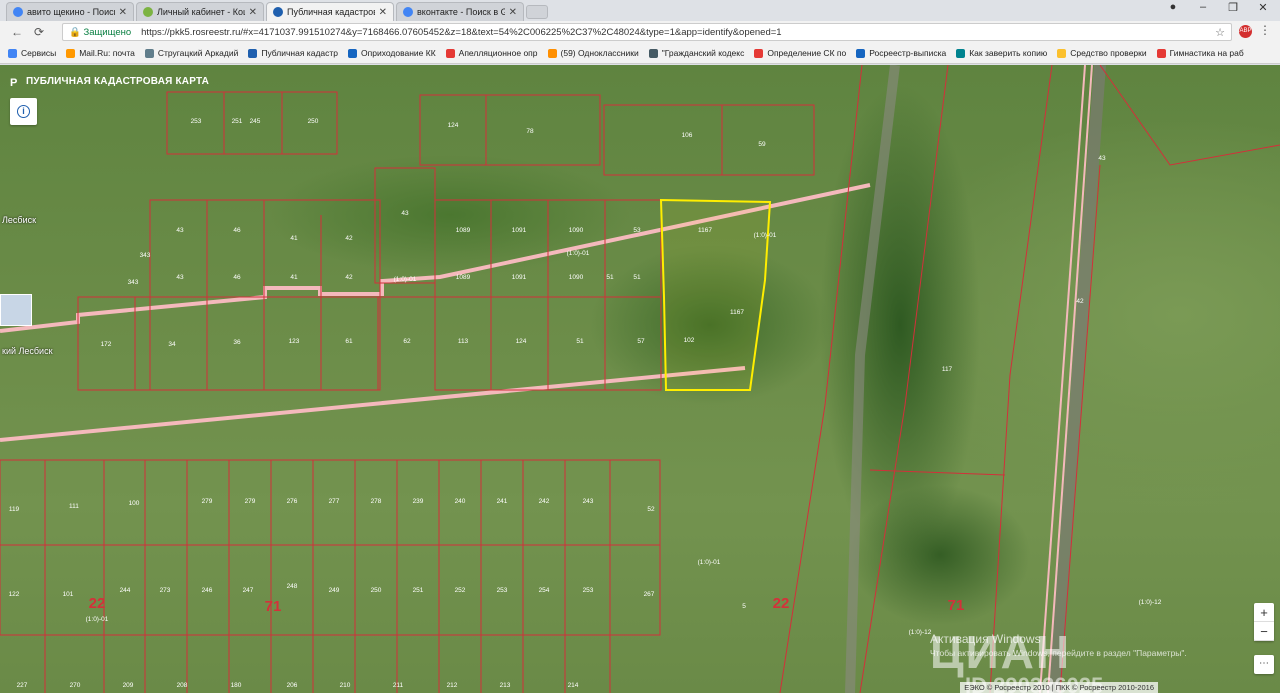 This screenshot has width=1280, height=693. I want to click on bookmark-item: Стругацкий Аркадий, so click(191, 53).